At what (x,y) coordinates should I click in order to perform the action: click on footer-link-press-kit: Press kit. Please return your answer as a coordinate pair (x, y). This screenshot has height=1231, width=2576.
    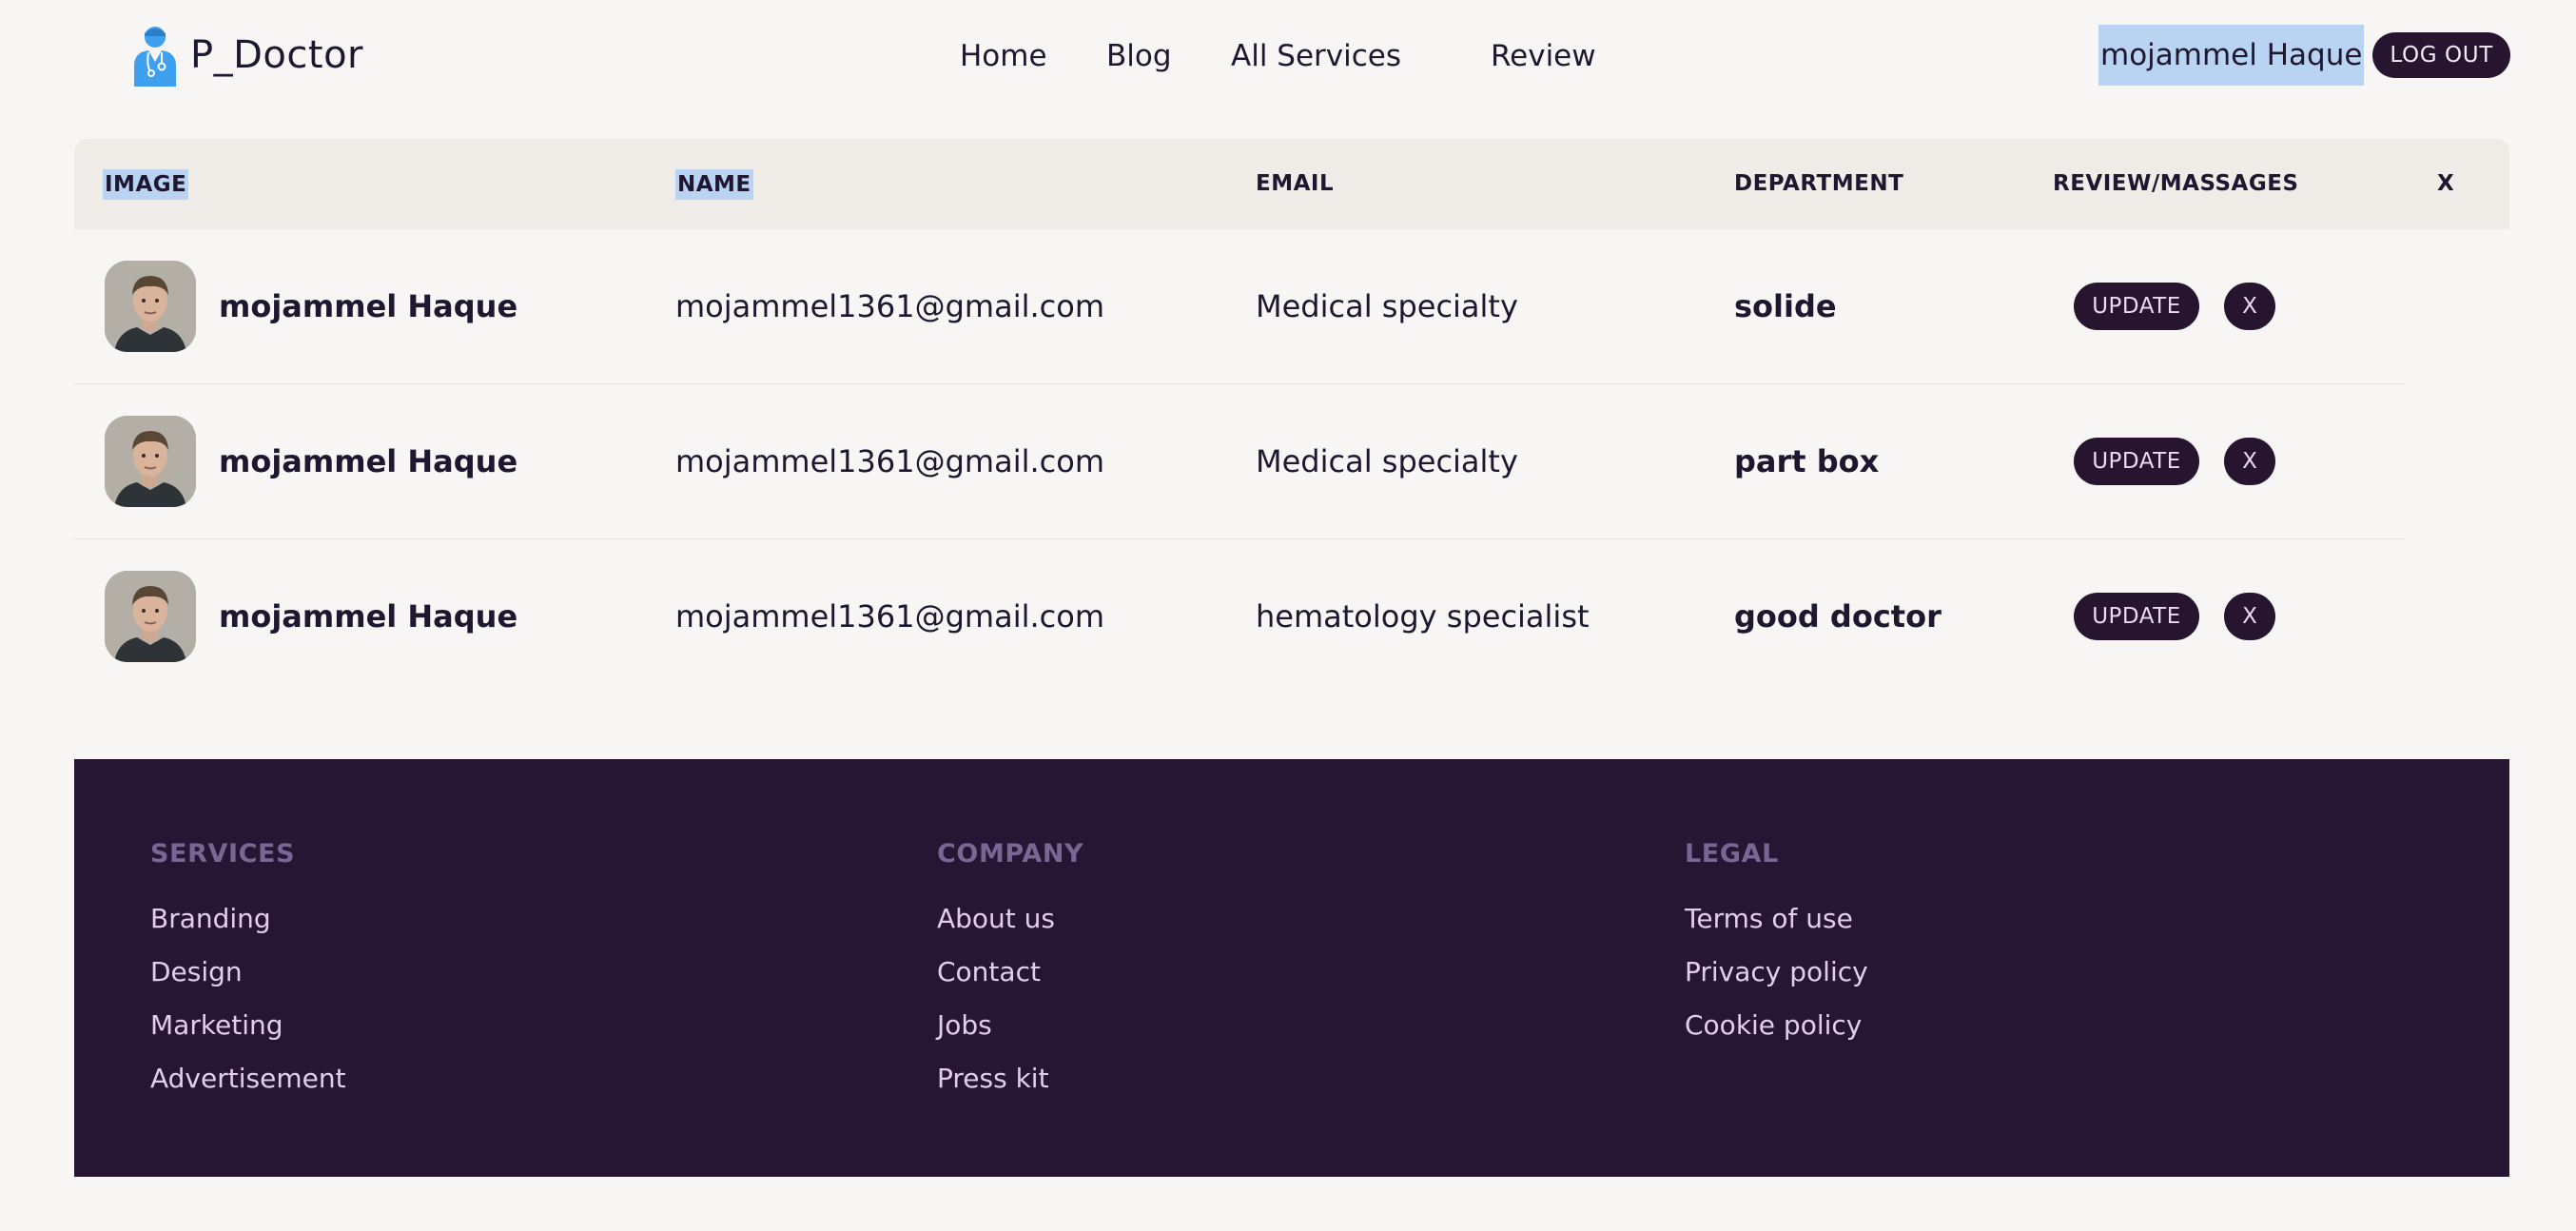
    Looking at the image, I should click on (1010, 1078).